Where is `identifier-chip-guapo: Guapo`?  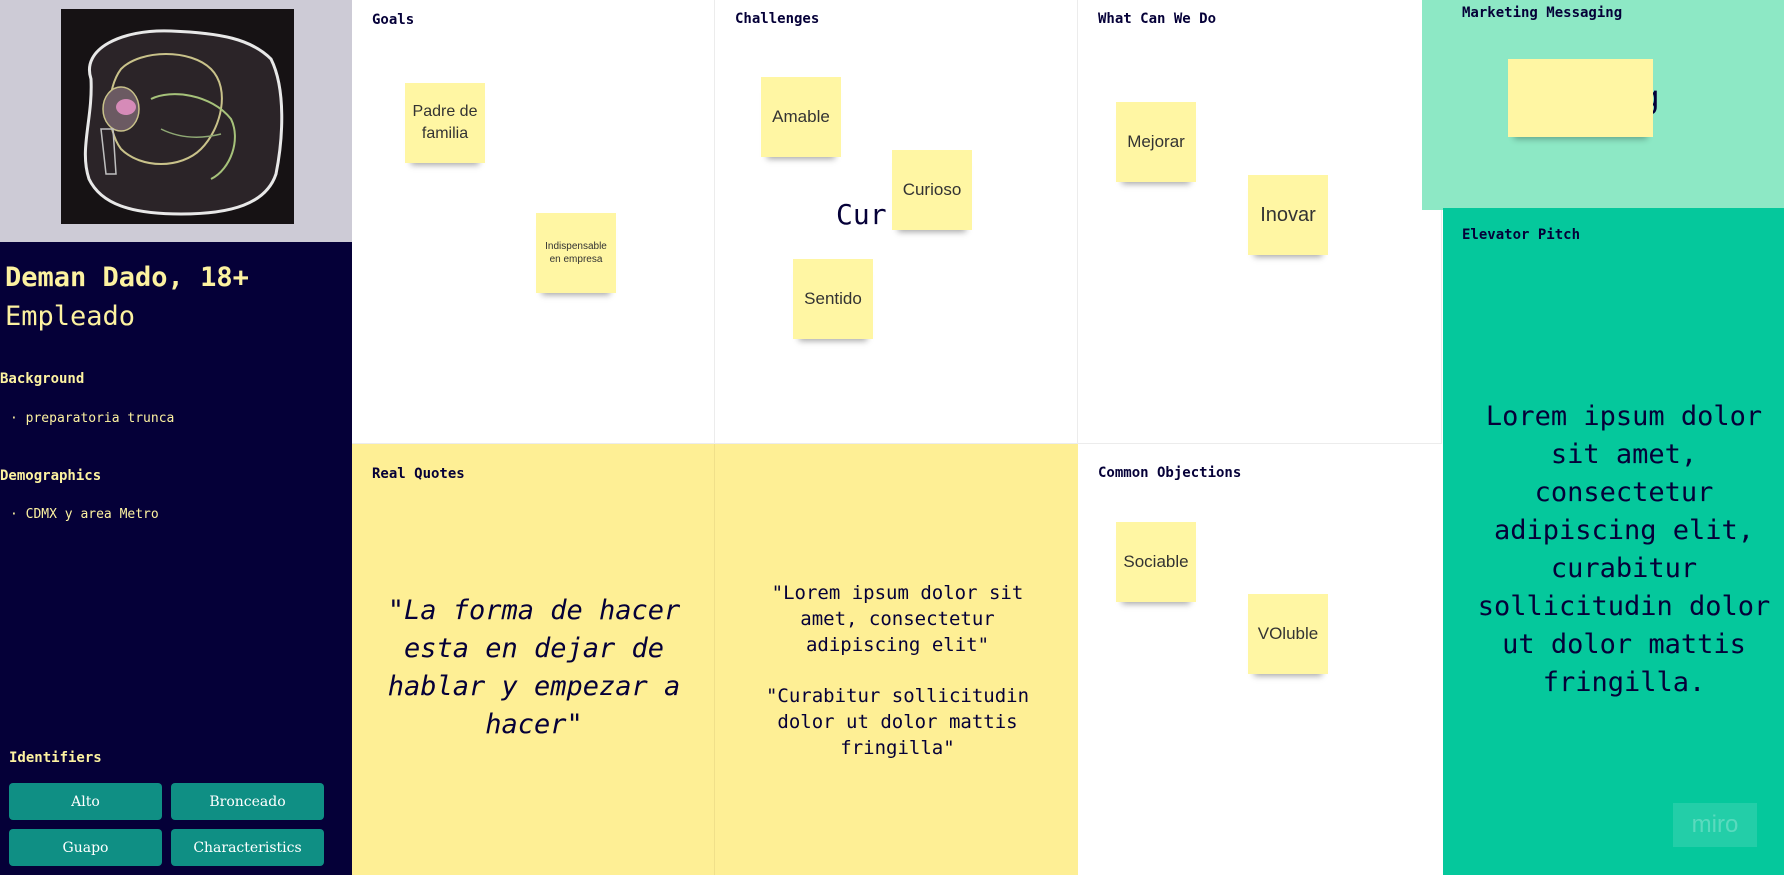
identifier-chip-guapo: Guapo is located at coordinates (85, 847).